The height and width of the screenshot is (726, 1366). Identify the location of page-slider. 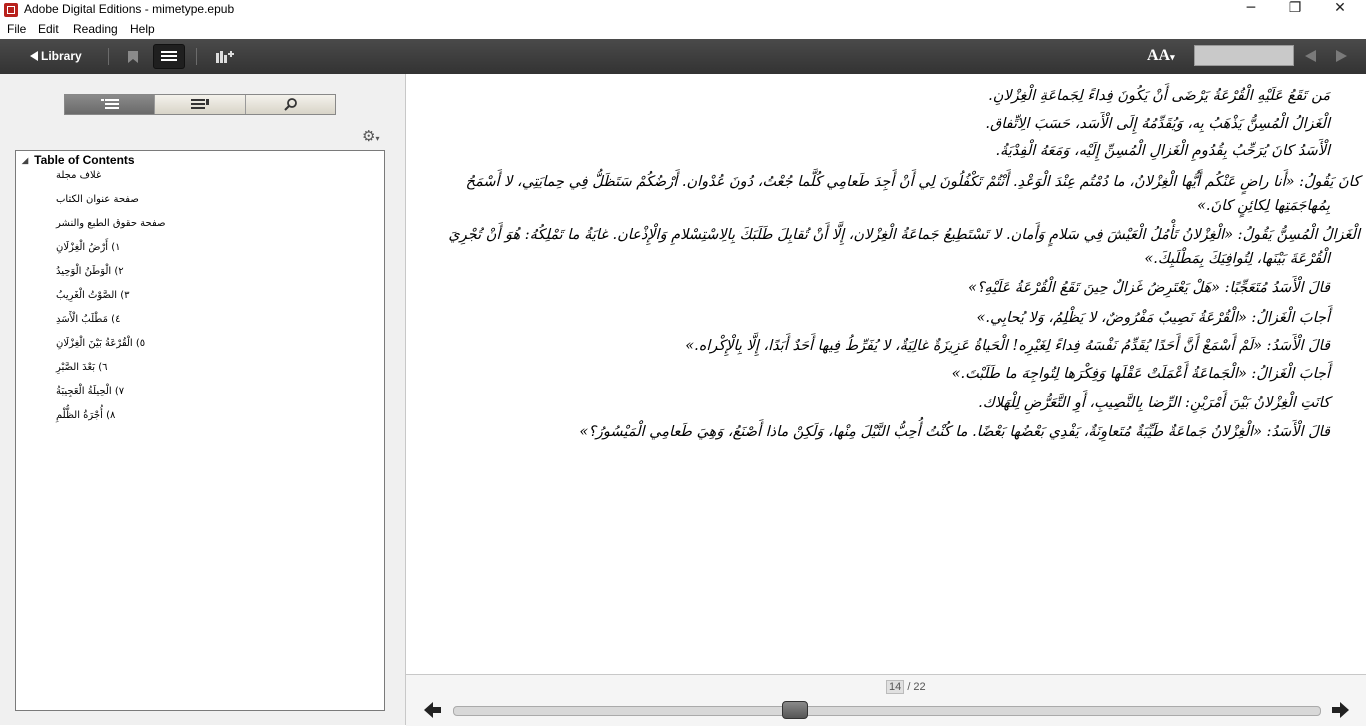
(887, 710).